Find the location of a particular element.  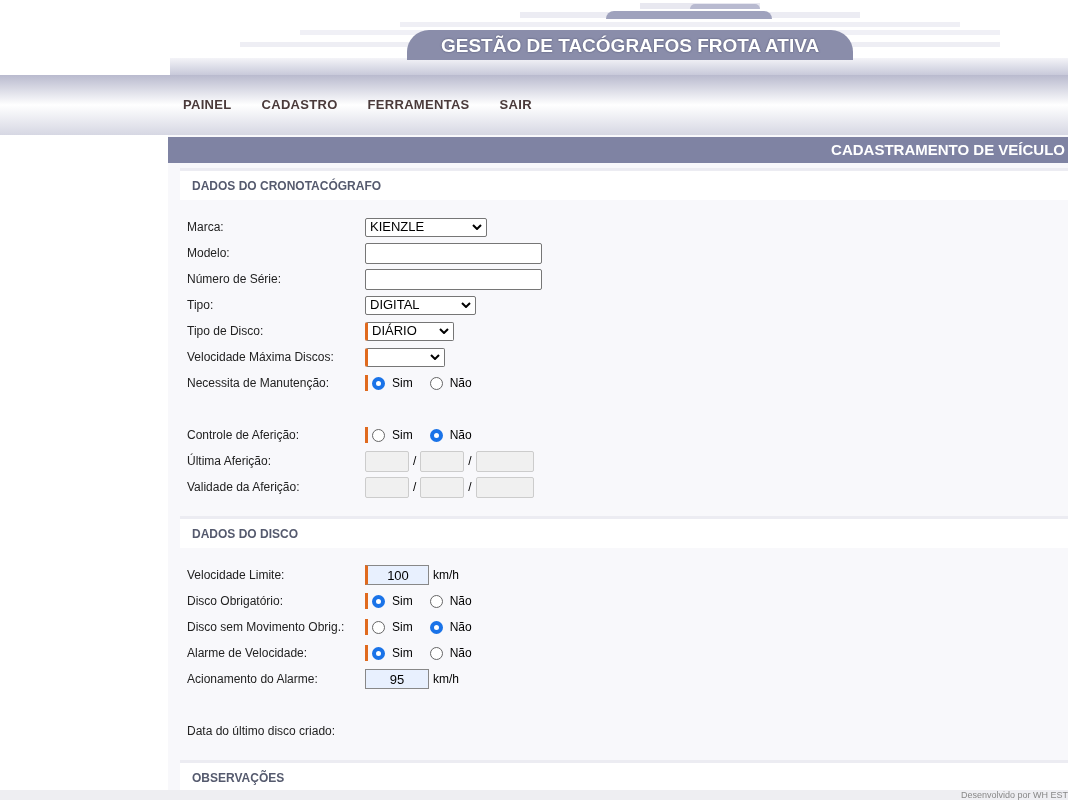

field-label: Modelo: is located at coordinates (209, 253).